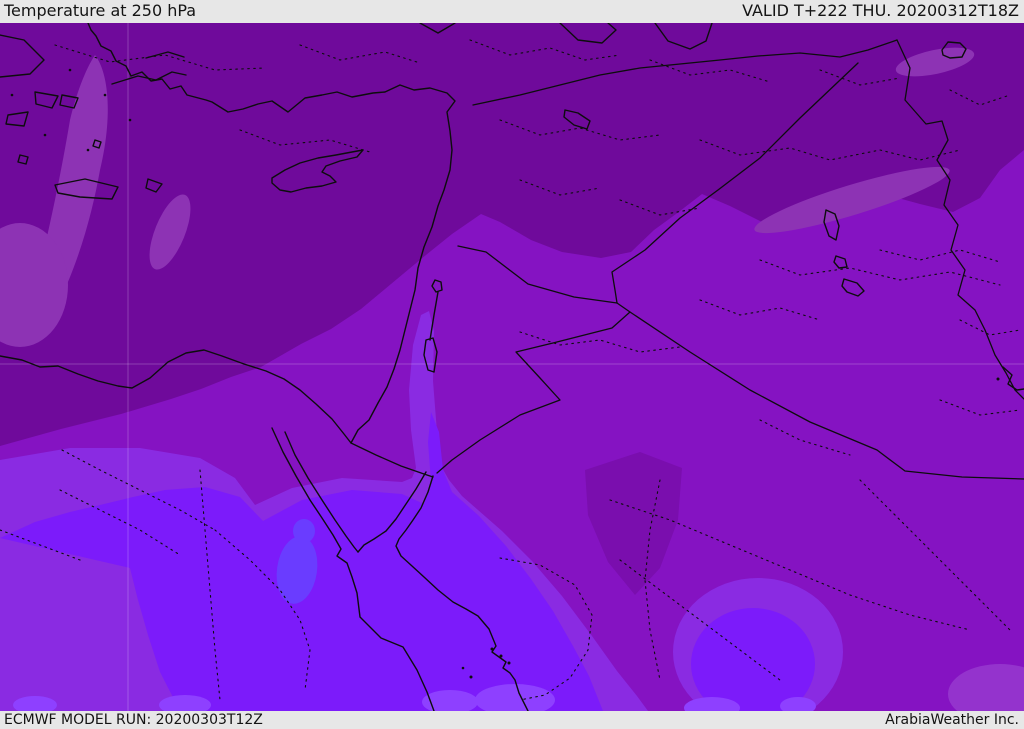 This screenshot has height=729, width=1024. I want to click on map-title: Temperature at 250 hPa, so click(100, 10).